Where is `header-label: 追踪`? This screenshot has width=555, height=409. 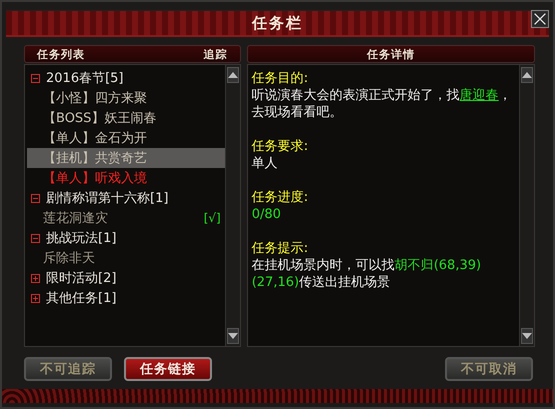 header-label: 追踪 is located at coordinates (216, 54).